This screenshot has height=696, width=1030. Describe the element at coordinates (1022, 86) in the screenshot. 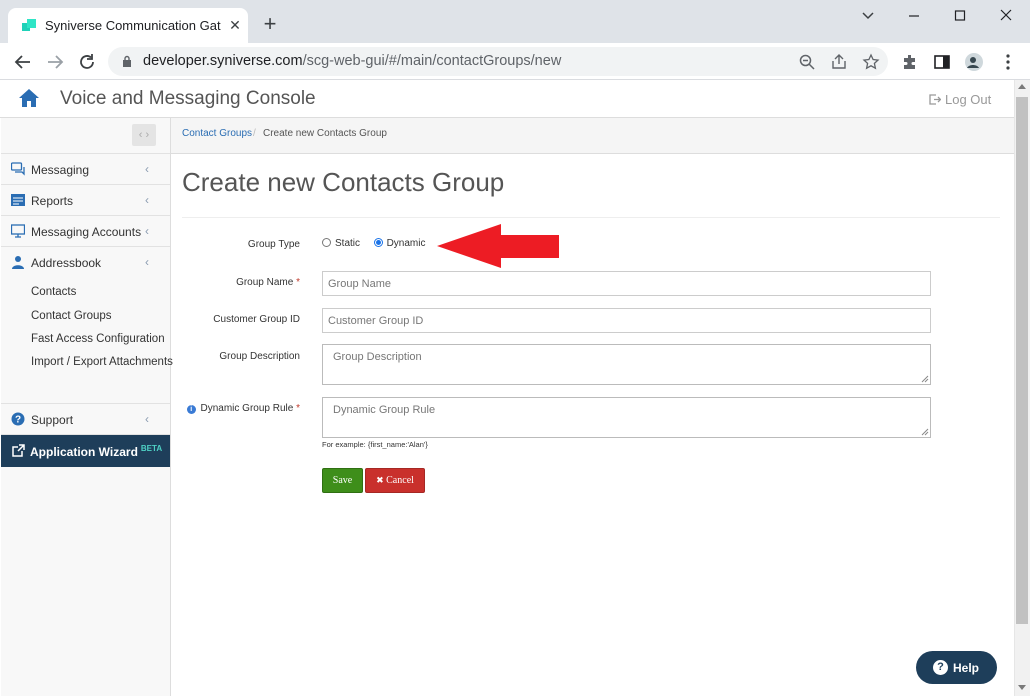

I see `scroll-up-icon` at that location.